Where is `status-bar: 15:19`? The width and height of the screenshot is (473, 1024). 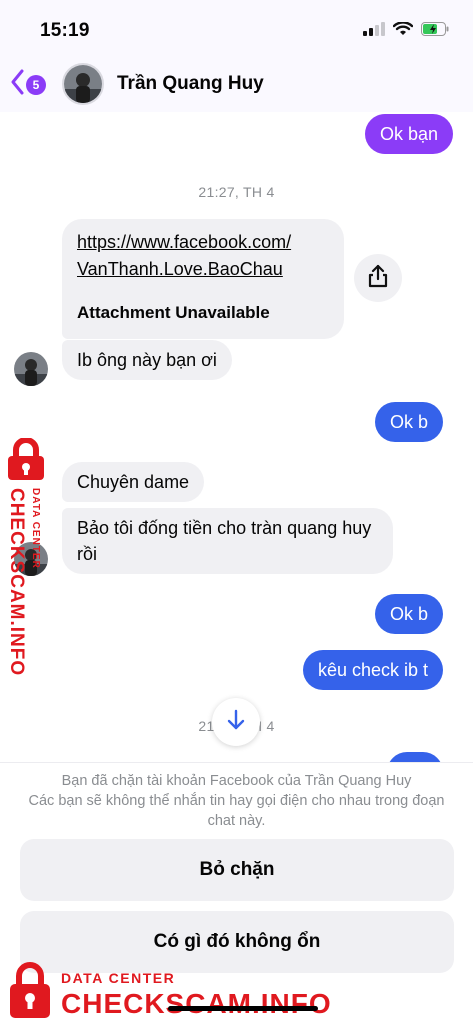
status-bar: 15:19 is located at coordinates (236, 28).